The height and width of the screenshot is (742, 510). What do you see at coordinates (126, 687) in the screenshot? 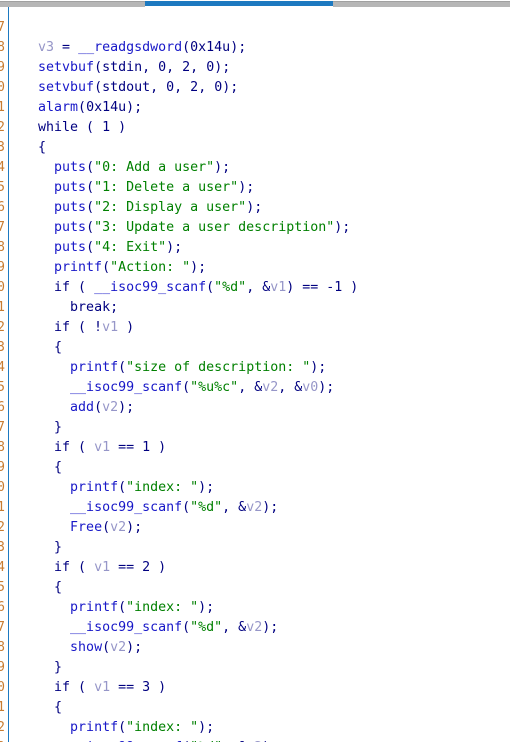
I see `code-token-kw: ==` at bounding box center [126, 687].